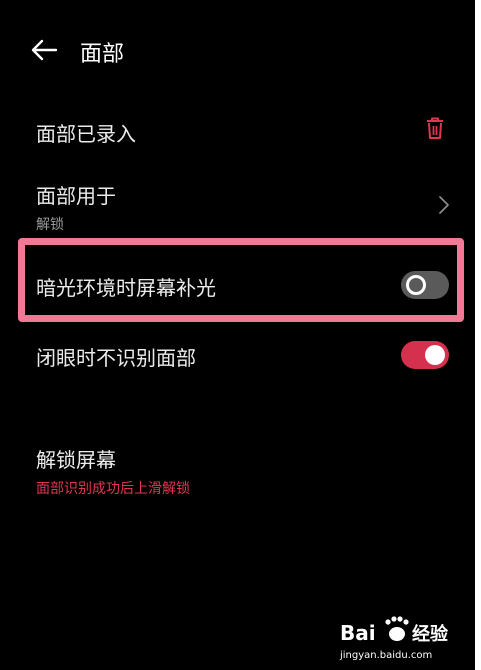  I want to click on low-light-fill-label: 暗光环境时屏幕补光, so click(126, 288).